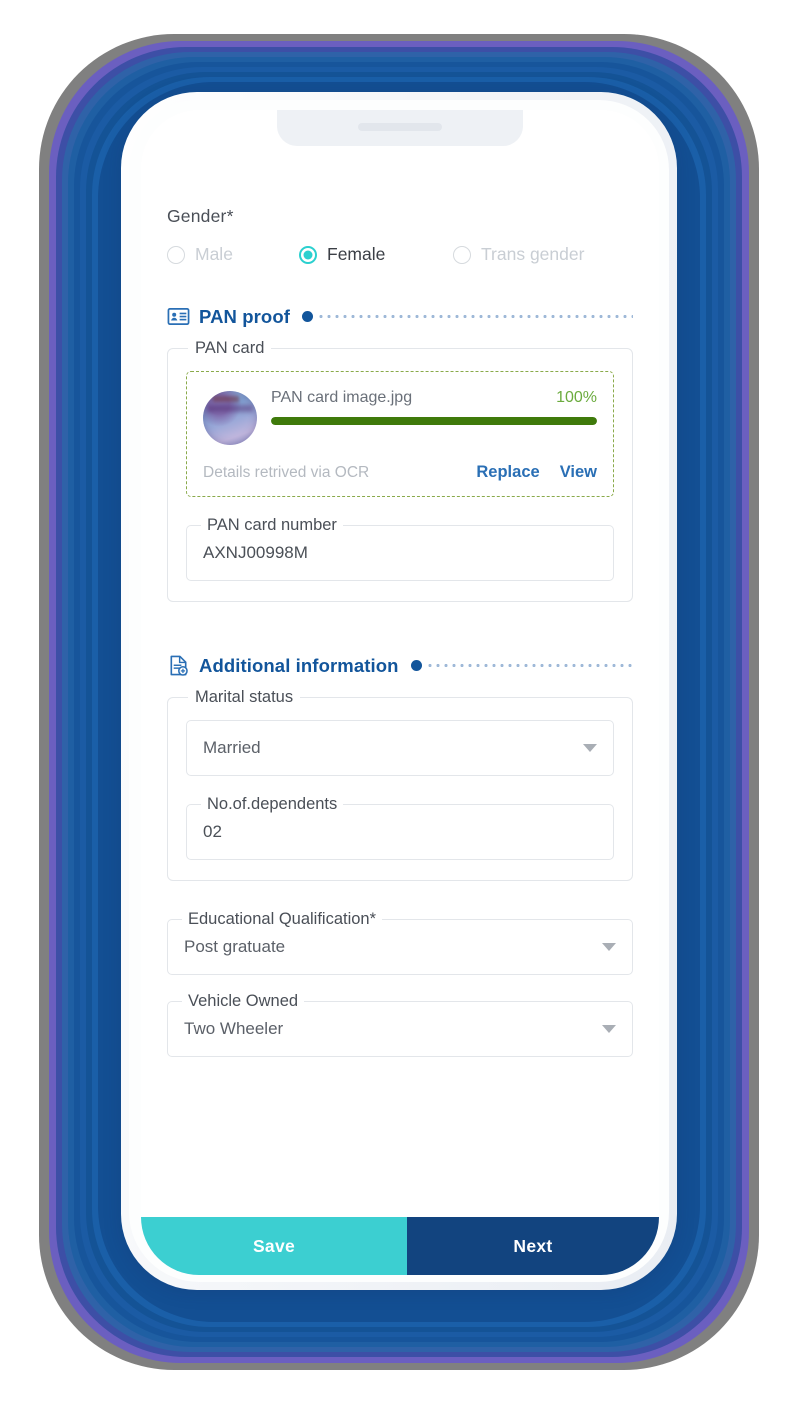 This screenshot has height=1404, width=798. What do you see at coordinates (462, 254) in the screenshot?
I see `radio-icon-trans-gender` at bounding box center [462, 254].